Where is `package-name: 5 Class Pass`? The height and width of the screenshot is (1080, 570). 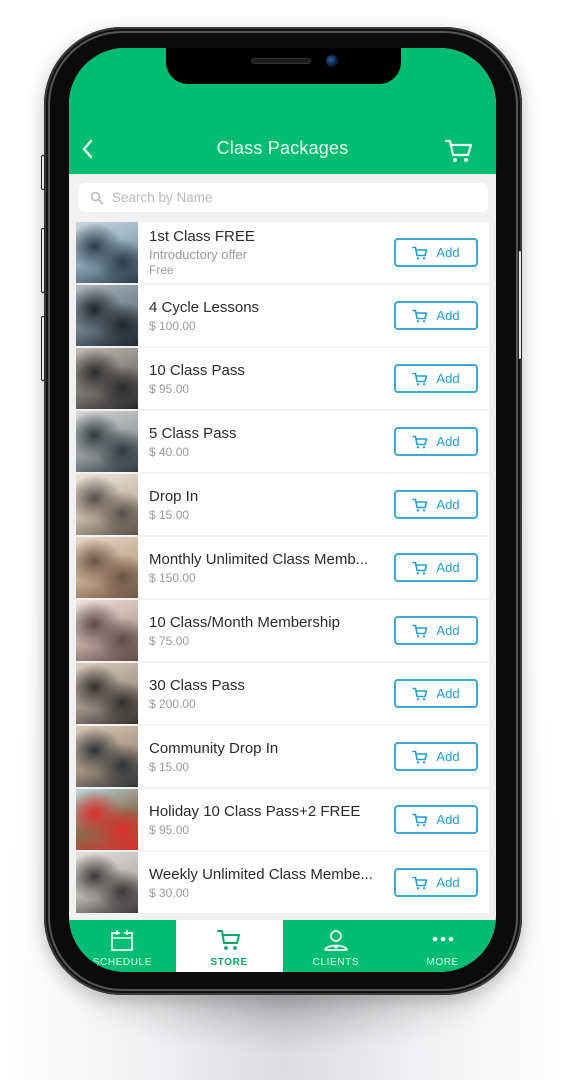
package-name: 5 Class Pass is located at coordinates (193, 433).